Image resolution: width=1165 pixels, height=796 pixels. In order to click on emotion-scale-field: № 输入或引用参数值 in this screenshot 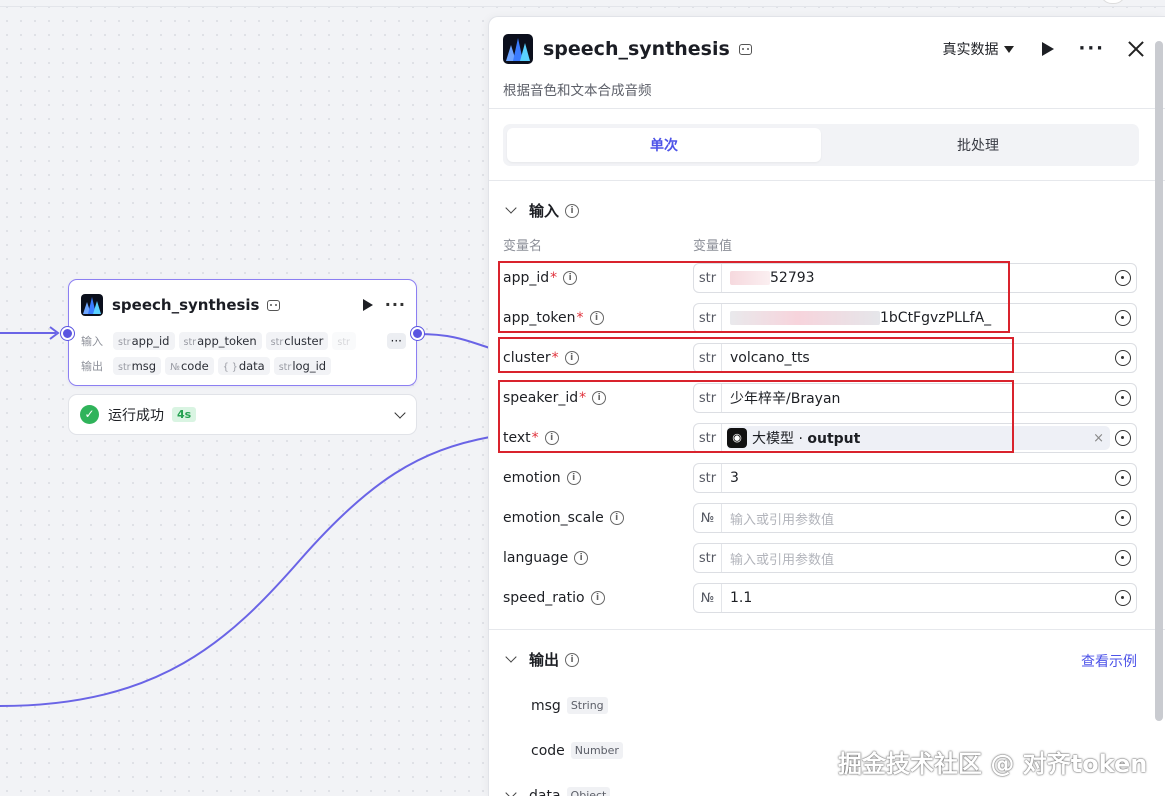, I will do `click(915, 518)`.